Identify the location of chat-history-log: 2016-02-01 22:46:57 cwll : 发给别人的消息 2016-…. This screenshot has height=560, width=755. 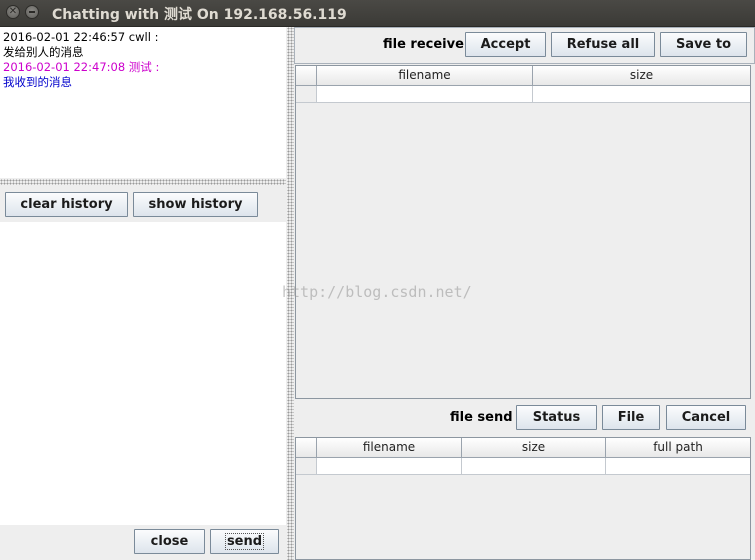
(143, 102).